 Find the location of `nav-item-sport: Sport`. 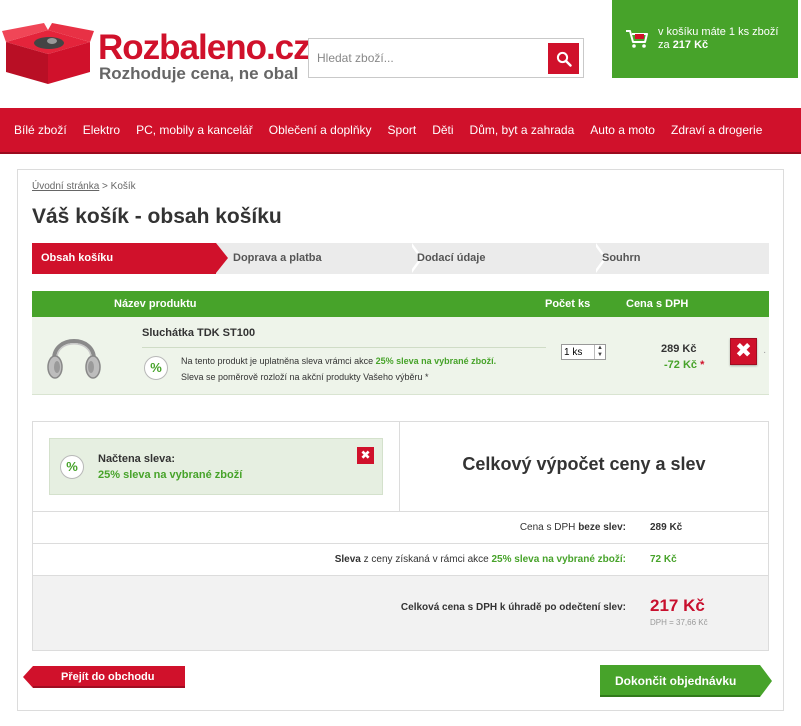

nav-item-sport: Sport is located at coordinates (402, 130).